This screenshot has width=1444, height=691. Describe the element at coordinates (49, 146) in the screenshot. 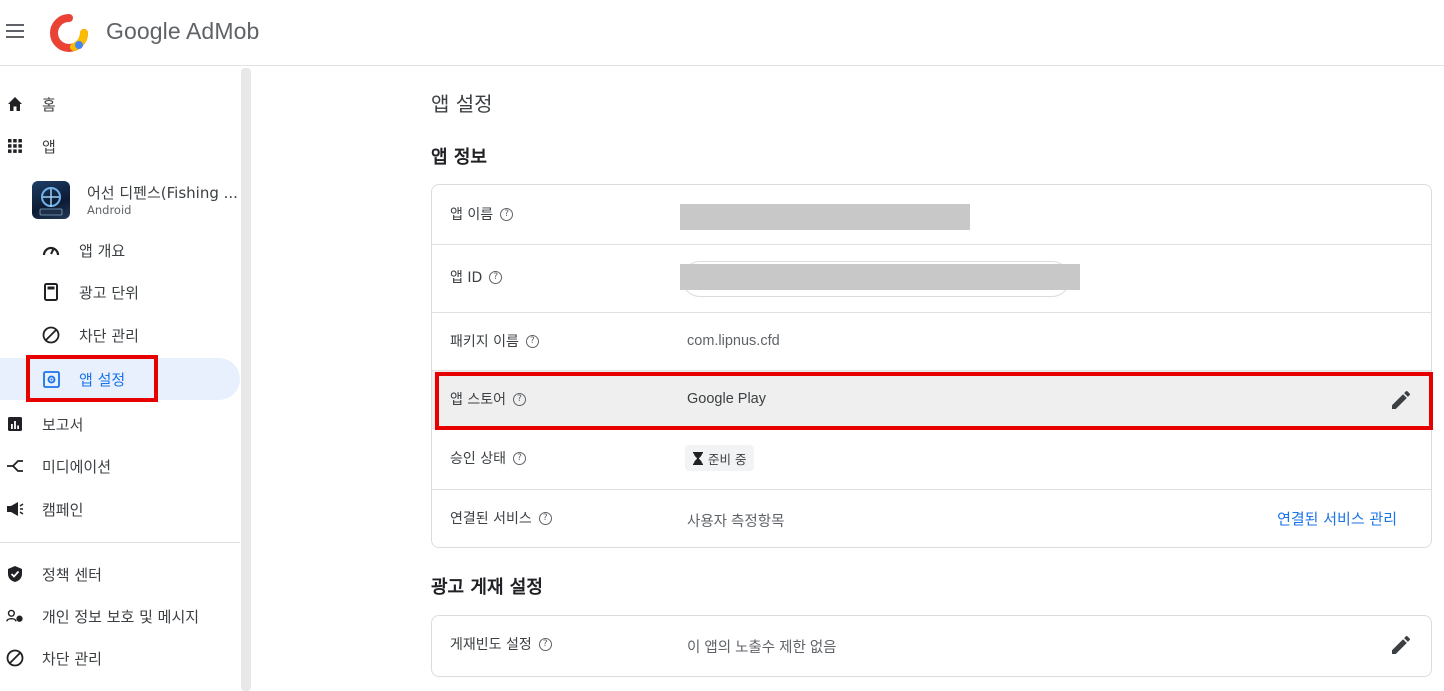

I see `sidebar-item-label: 앱` at that location.